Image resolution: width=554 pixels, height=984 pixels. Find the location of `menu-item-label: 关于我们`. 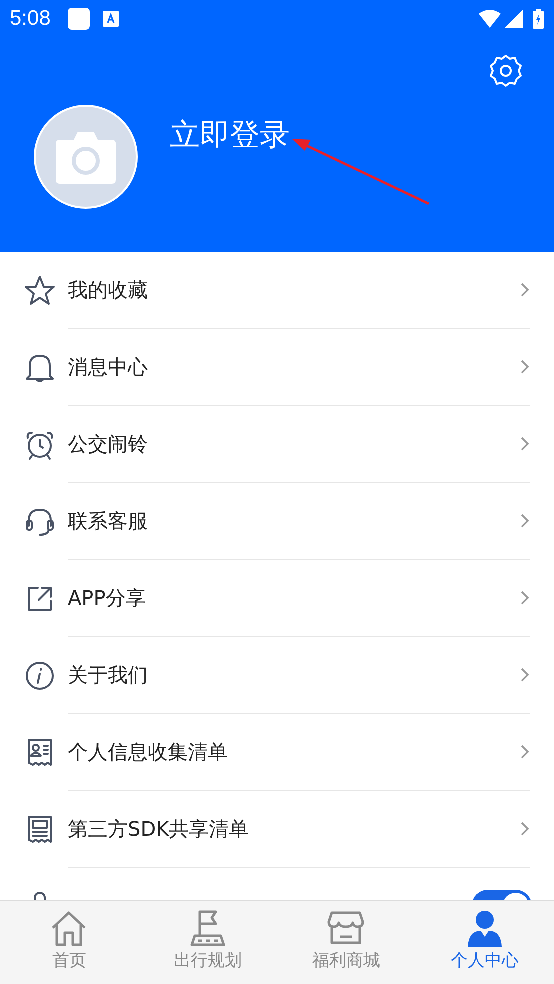

menu-item-label: 关于我们 is located at coordinates (294, 675).